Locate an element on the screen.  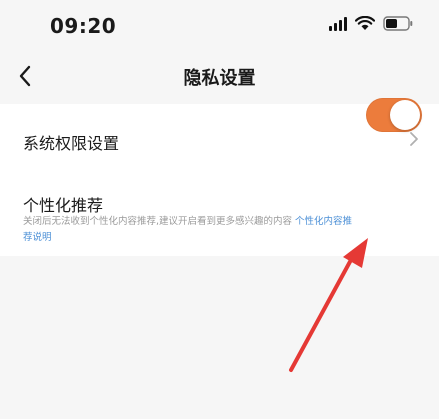
system-permissions-label: 系统权限设置 is located at coordinates (71, 143).